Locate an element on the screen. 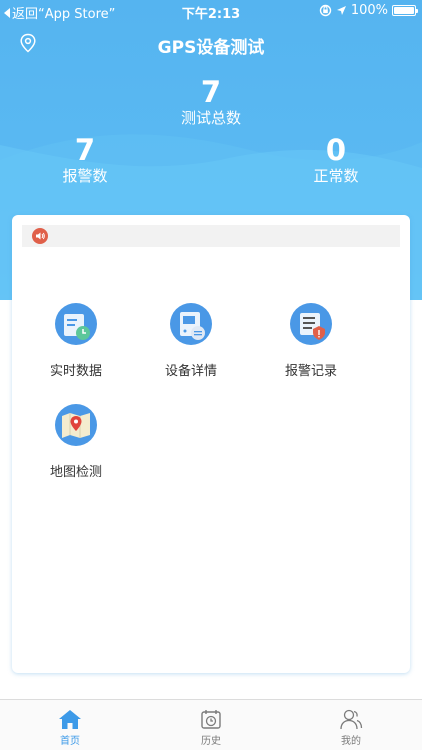 The width and height of the screenshot is (422, 750). stat-normal-value: 0 is located at coordinates (336, 150).